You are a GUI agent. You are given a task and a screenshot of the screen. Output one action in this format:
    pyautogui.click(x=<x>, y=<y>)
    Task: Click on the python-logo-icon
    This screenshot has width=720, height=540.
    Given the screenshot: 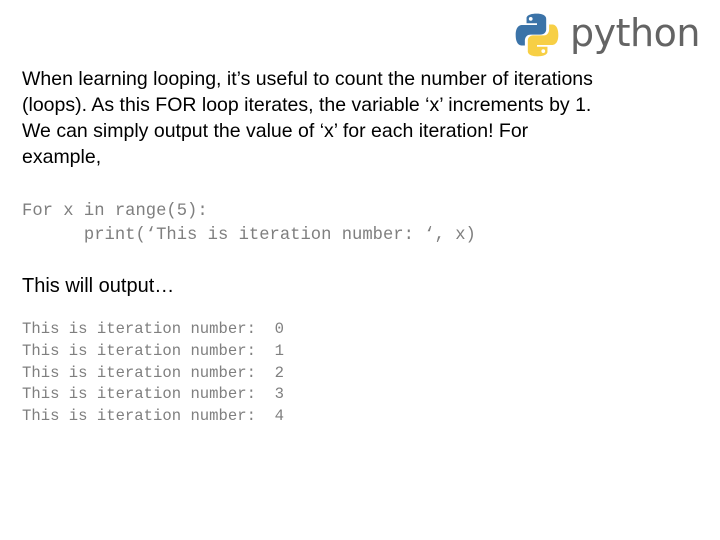 What is the action you would take?
    pyautogui.click(x=537, y=35)
    